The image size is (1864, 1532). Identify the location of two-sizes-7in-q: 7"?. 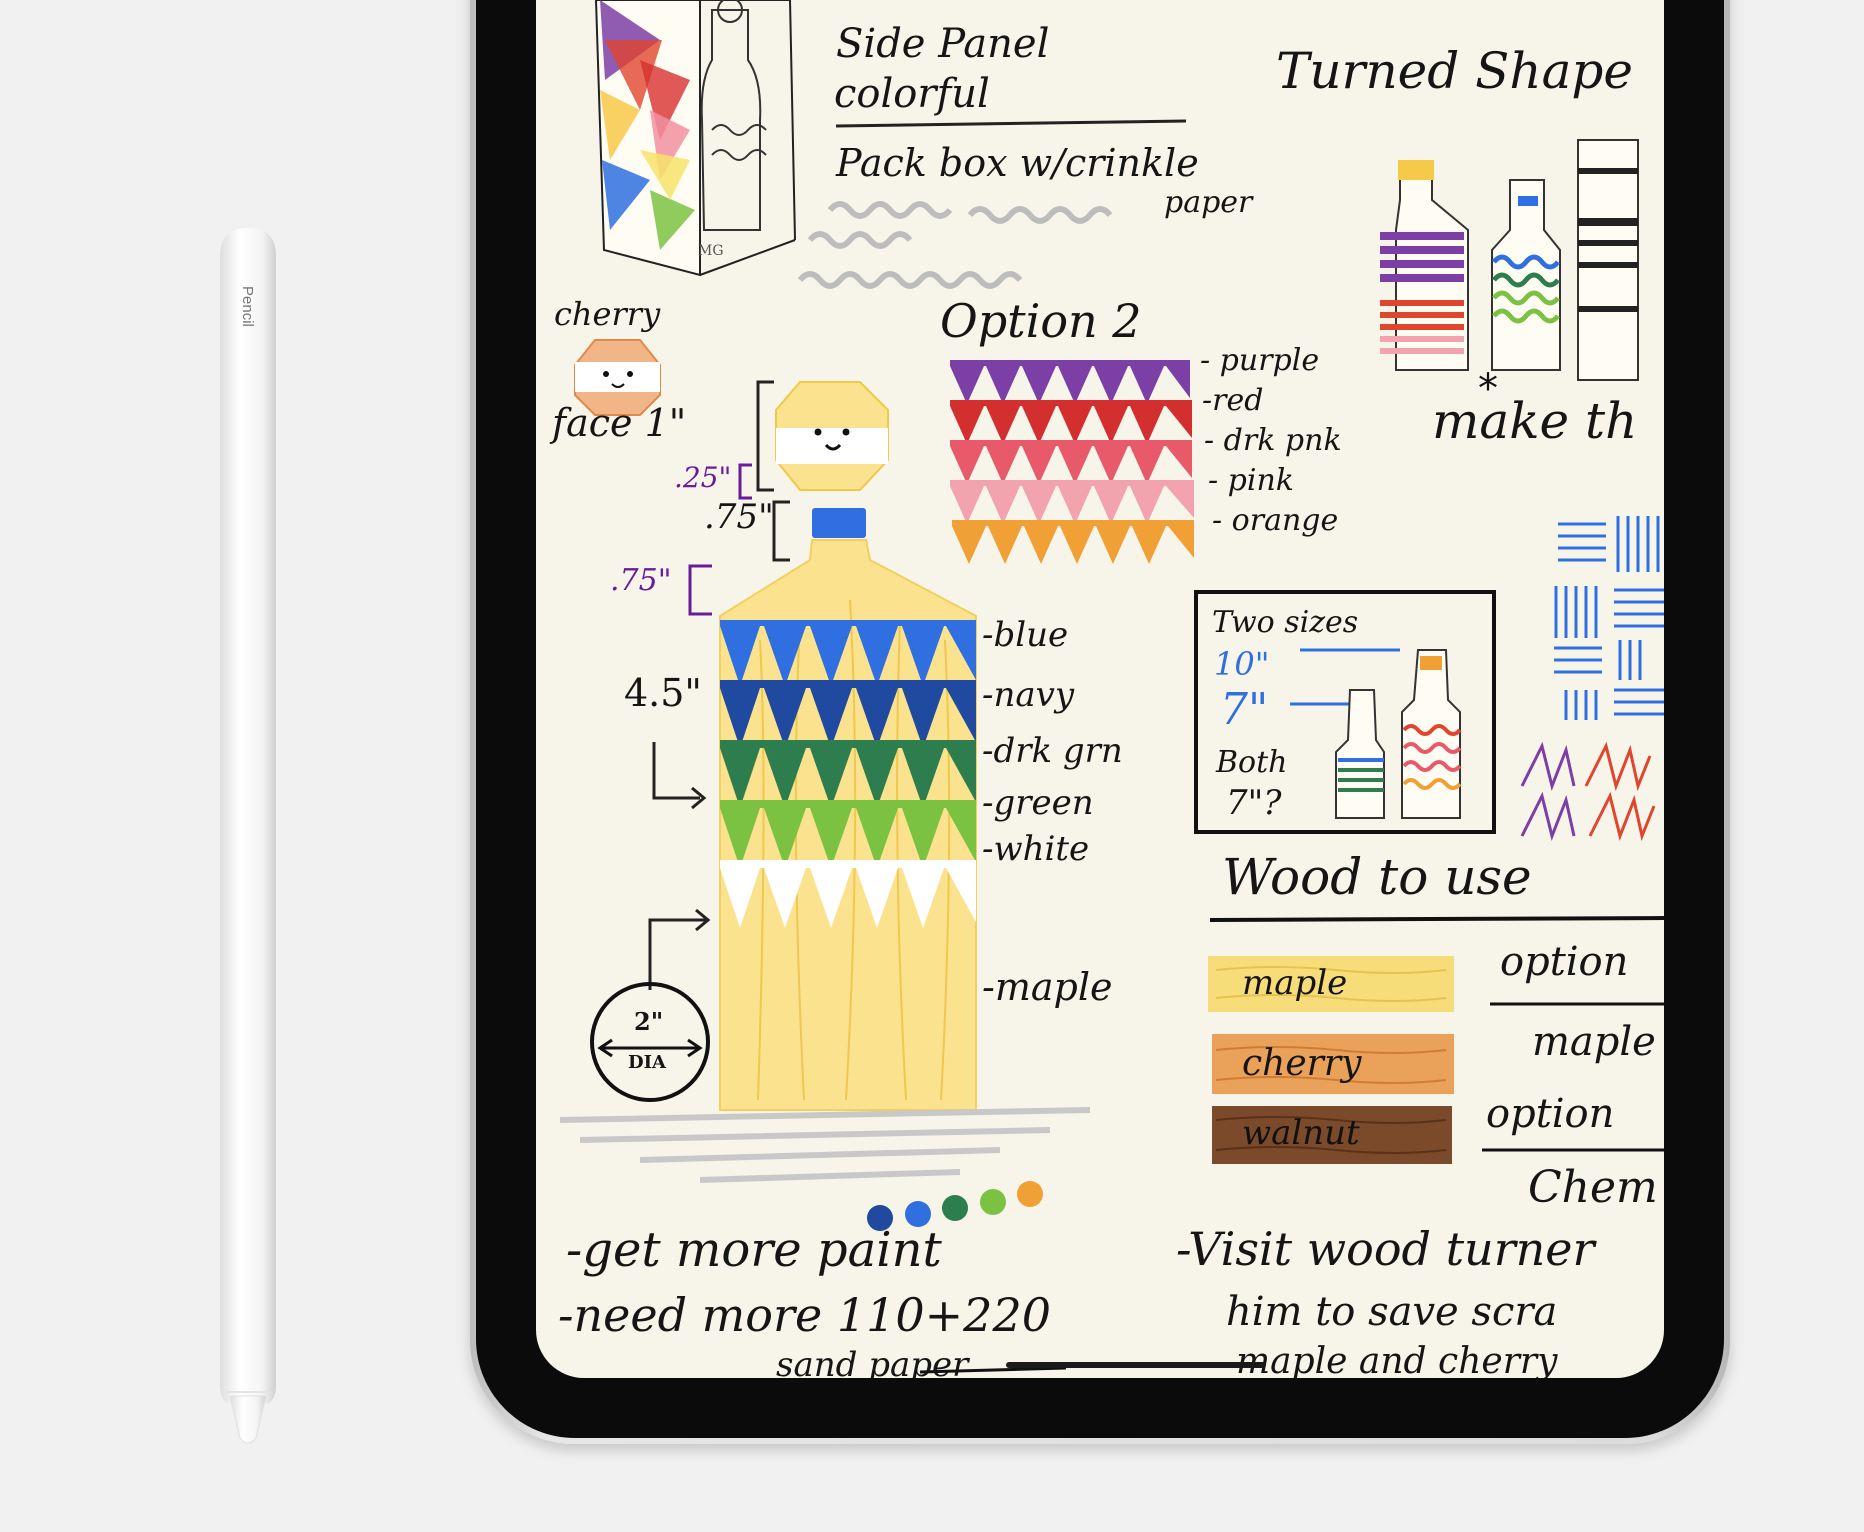
(1254, 803).